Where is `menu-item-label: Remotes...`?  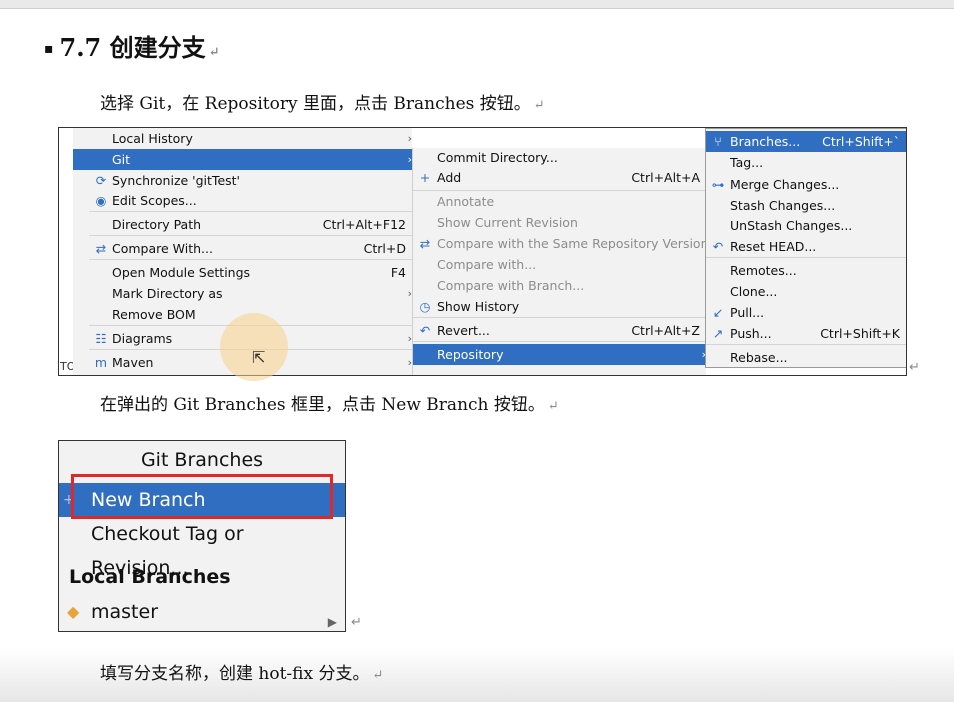 menu-item-label: Remotes... is located at coordinates (763, 270).